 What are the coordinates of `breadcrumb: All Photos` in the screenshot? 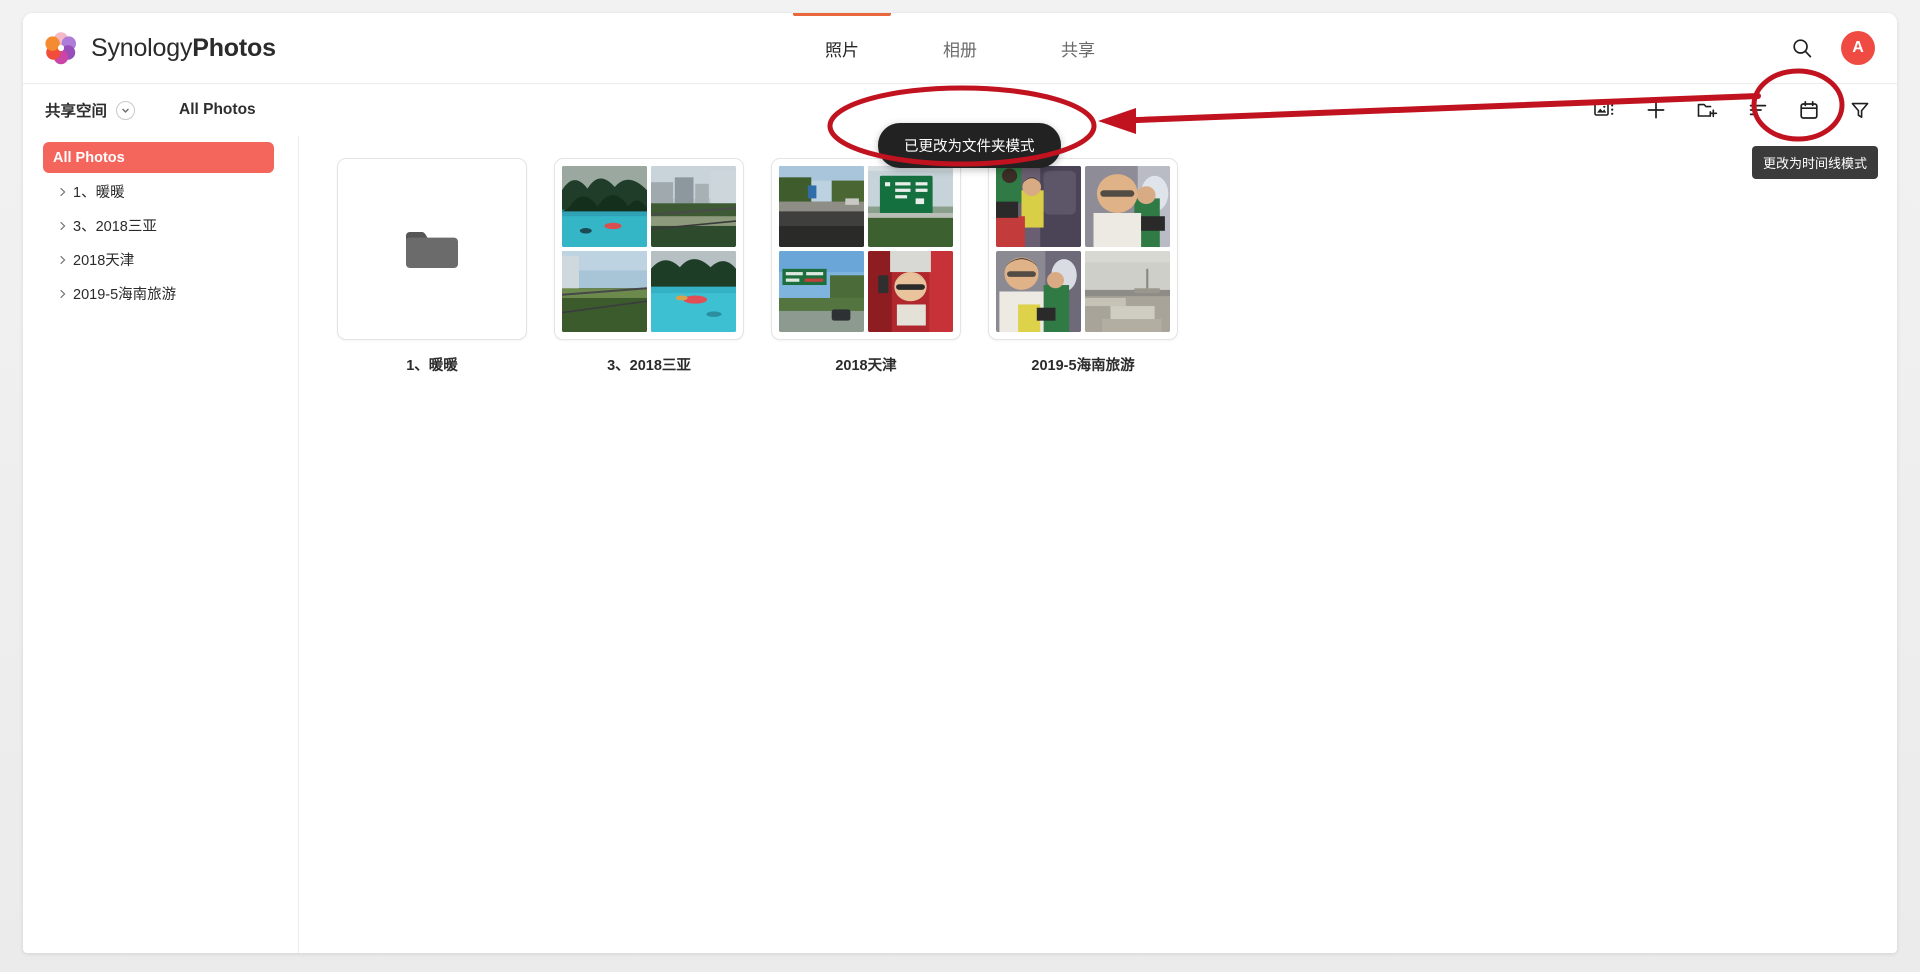 It's located at (217, 110).